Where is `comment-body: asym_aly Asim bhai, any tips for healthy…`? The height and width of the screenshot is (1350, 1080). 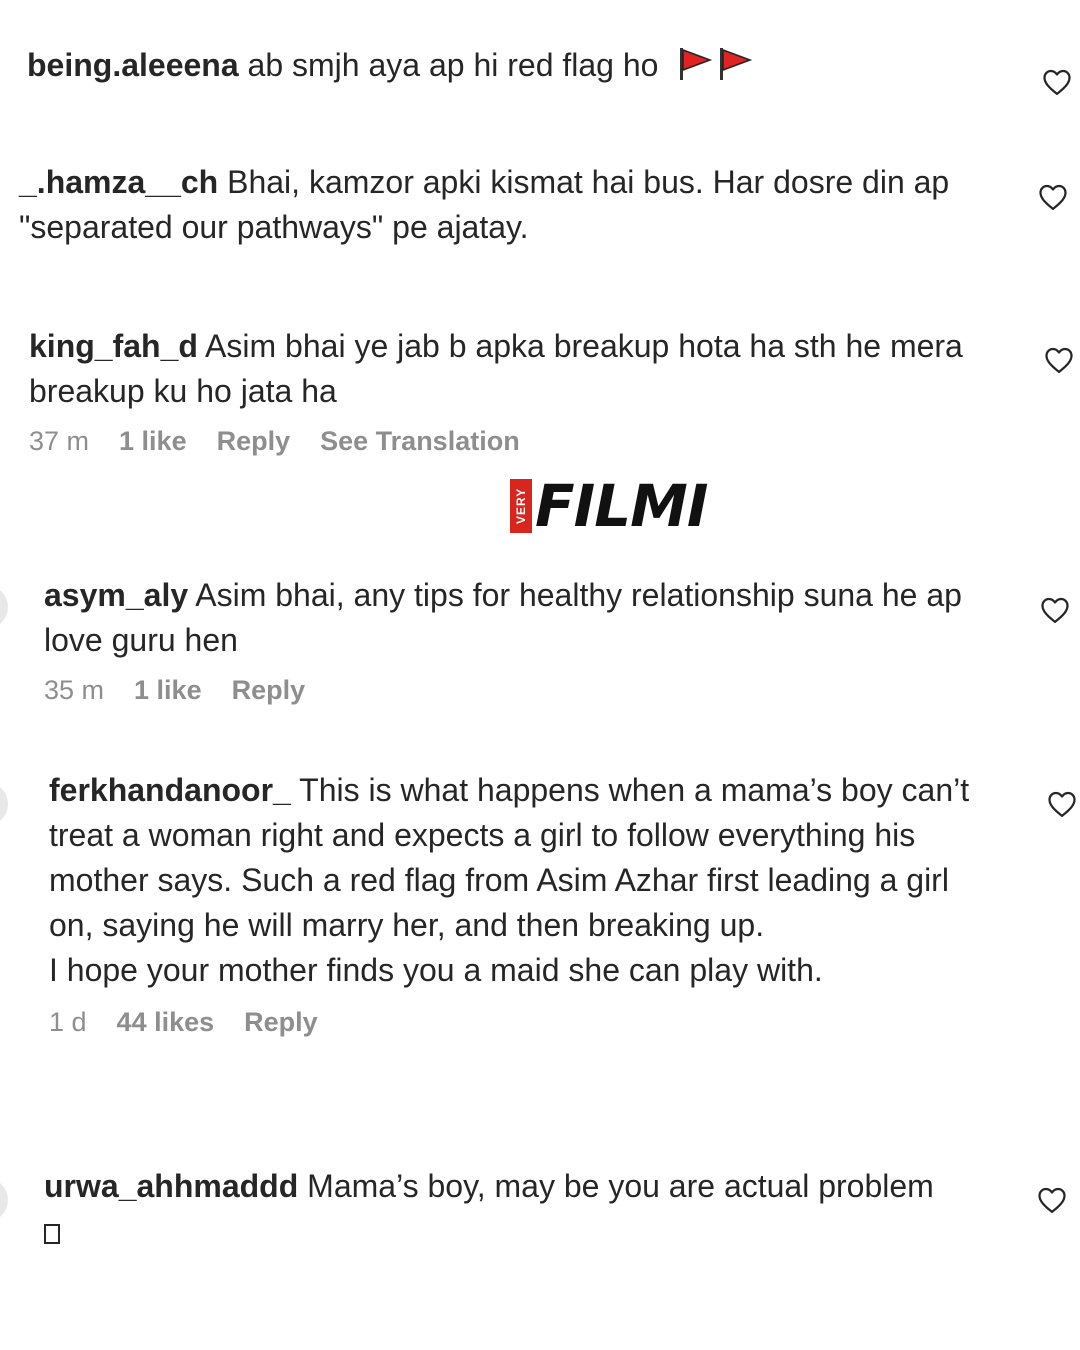 comment-body: asym_aly Asim bhai, any tips for healthy… is located at coordinates (540, 618).